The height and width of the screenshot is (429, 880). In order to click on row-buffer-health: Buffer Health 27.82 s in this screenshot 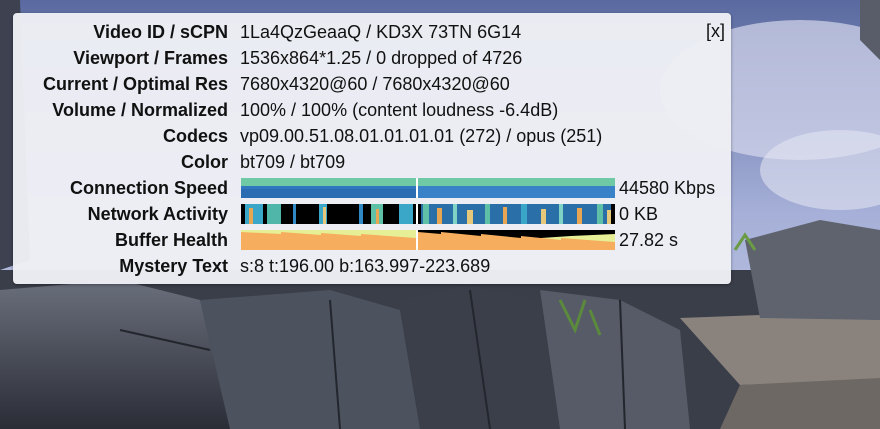, I will do `click(372, 240)`.